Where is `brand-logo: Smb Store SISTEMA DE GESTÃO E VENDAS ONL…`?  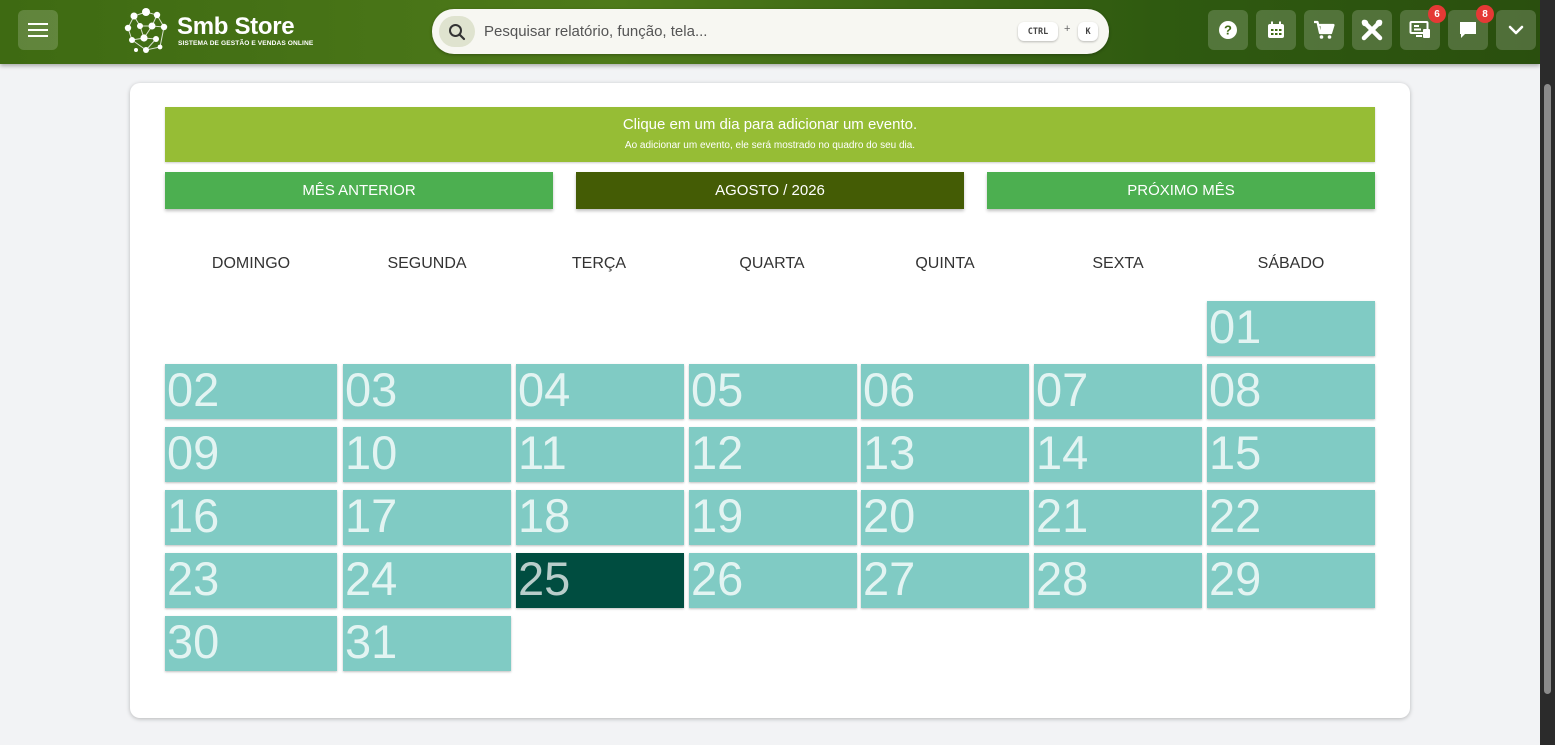
brand-logo: Smb Store SISTEMA DE GESTÃO E VENDAS ONL… is located at coordinates (218, 30).